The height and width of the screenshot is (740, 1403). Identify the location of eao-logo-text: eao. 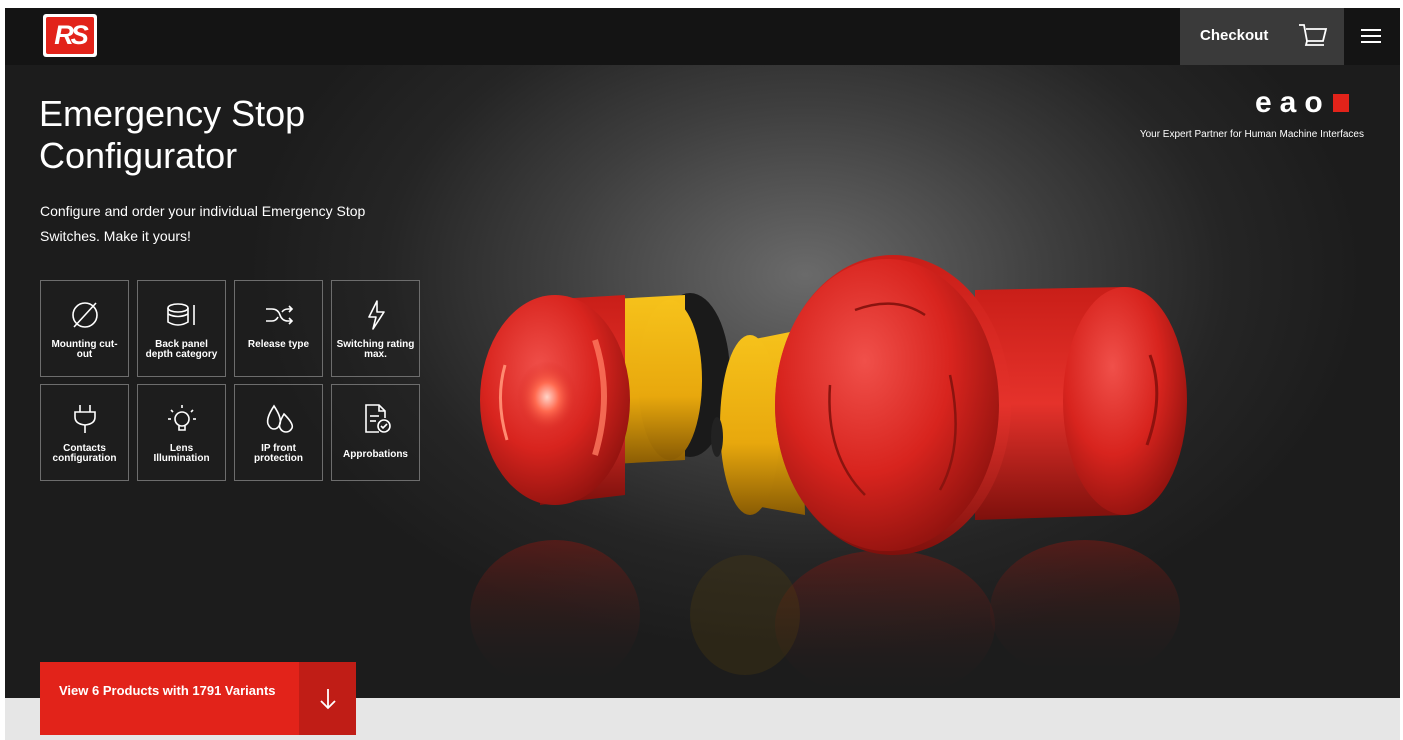
(1293, 102).